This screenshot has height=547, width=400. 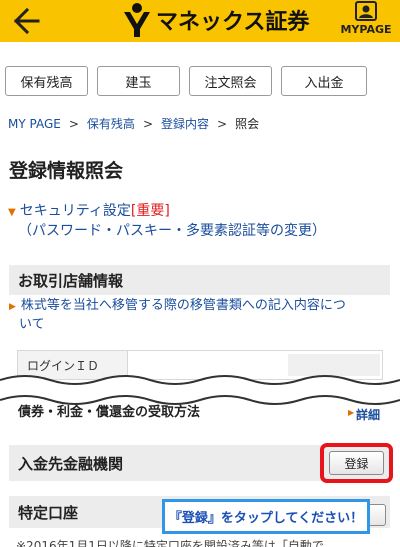 What do you see at coordinates (356, 463) in the screenshot?
I see `register-button: 登録` at bounding box center [356, 463].